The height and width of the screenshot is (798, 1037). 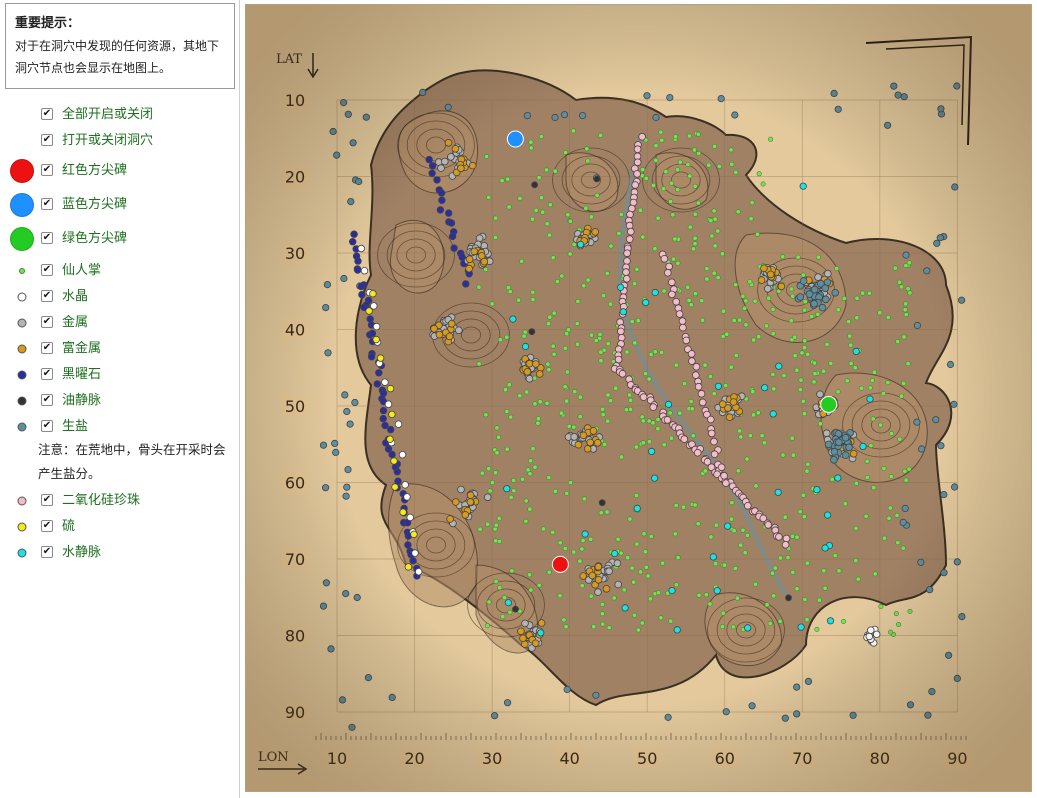 What do you see at coordinates (95, 170) in the screenshot?
I see `legend-label: 红色方尖碑` at bounding box center [95, 170].